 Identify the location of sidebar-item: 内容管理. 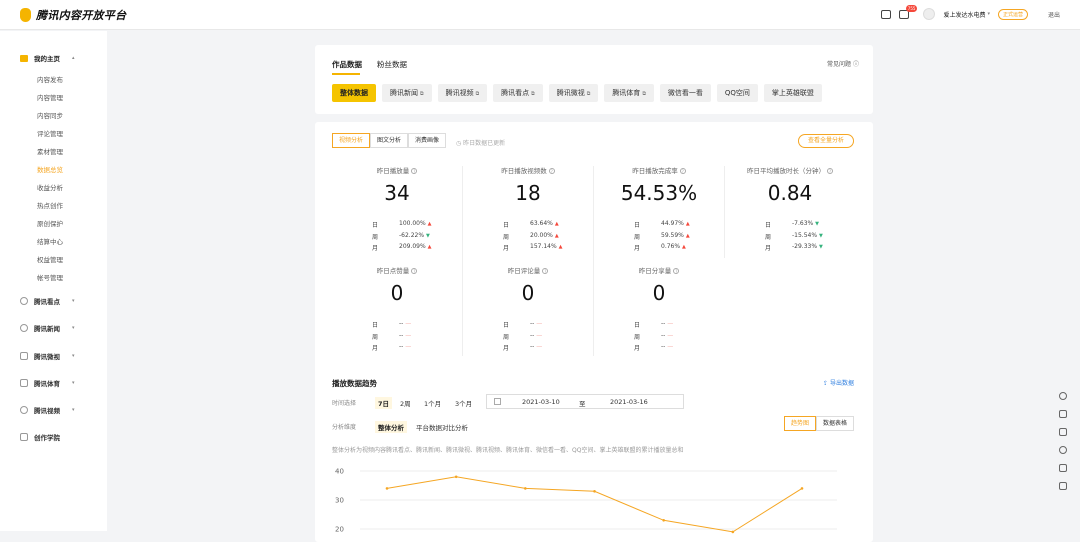
(50, 97).